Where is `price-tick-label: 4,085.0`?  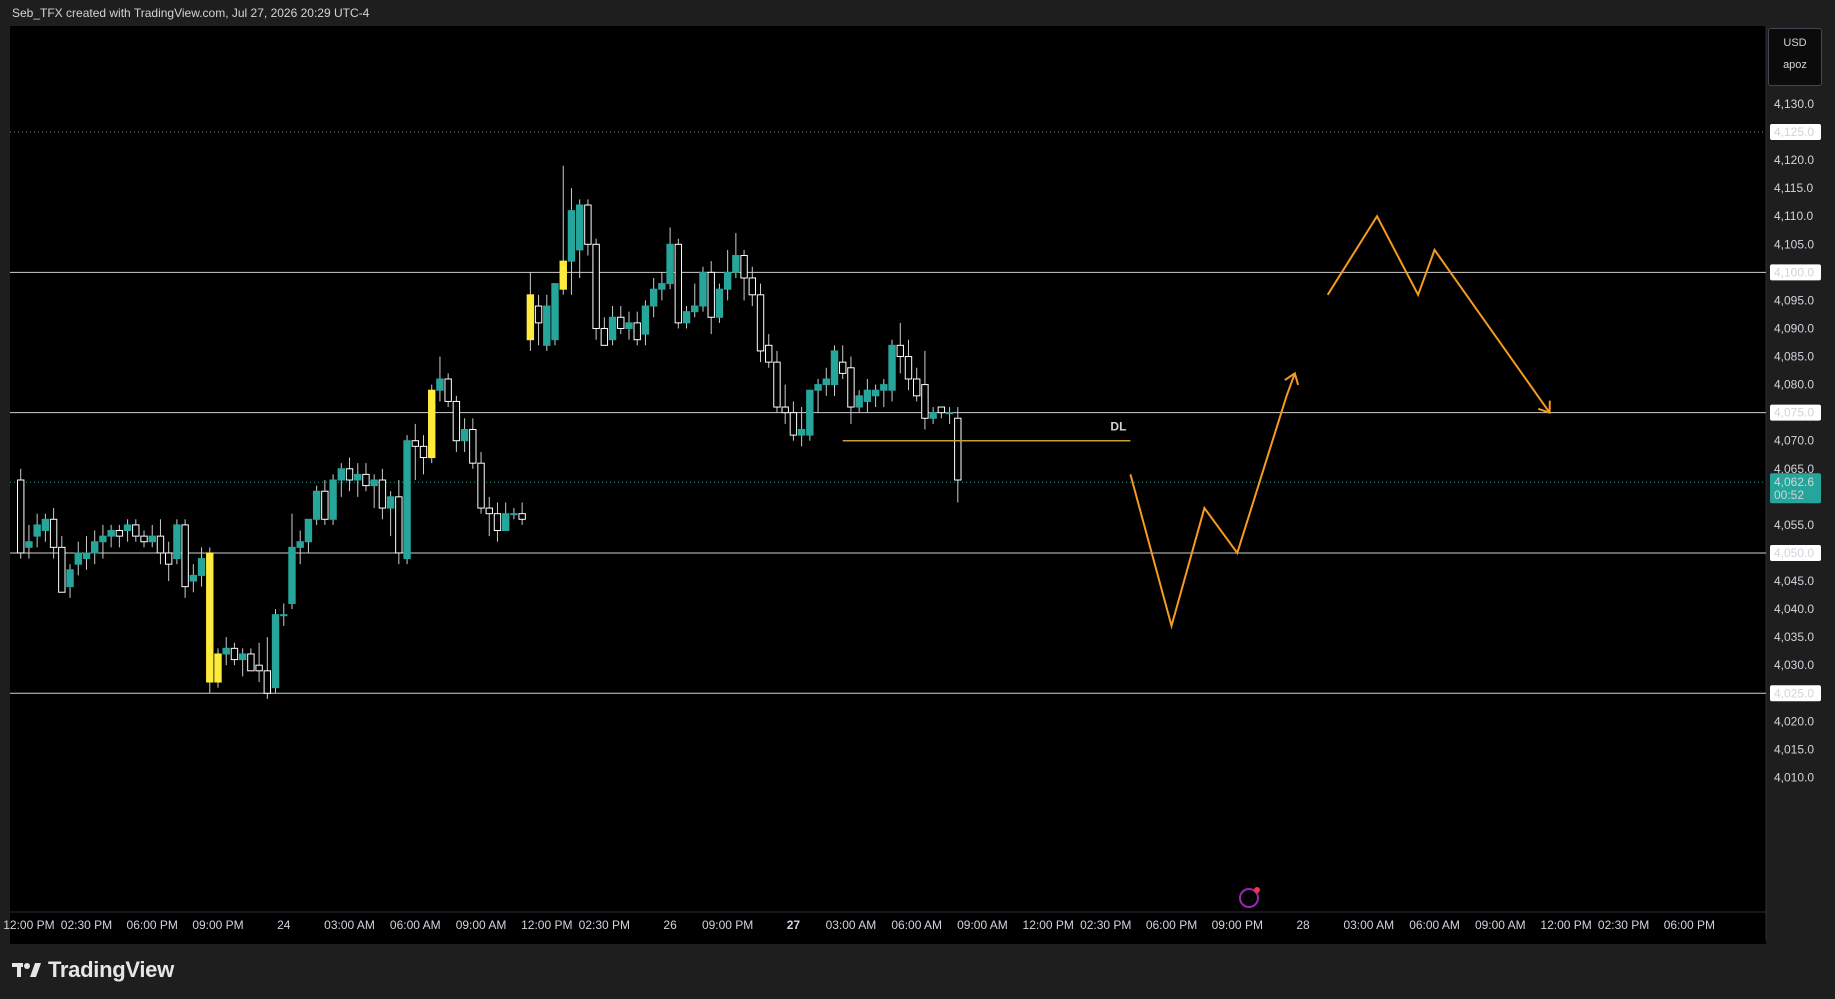 price-tick-label: 4,085.0 is located at coordinates (1794, 357).